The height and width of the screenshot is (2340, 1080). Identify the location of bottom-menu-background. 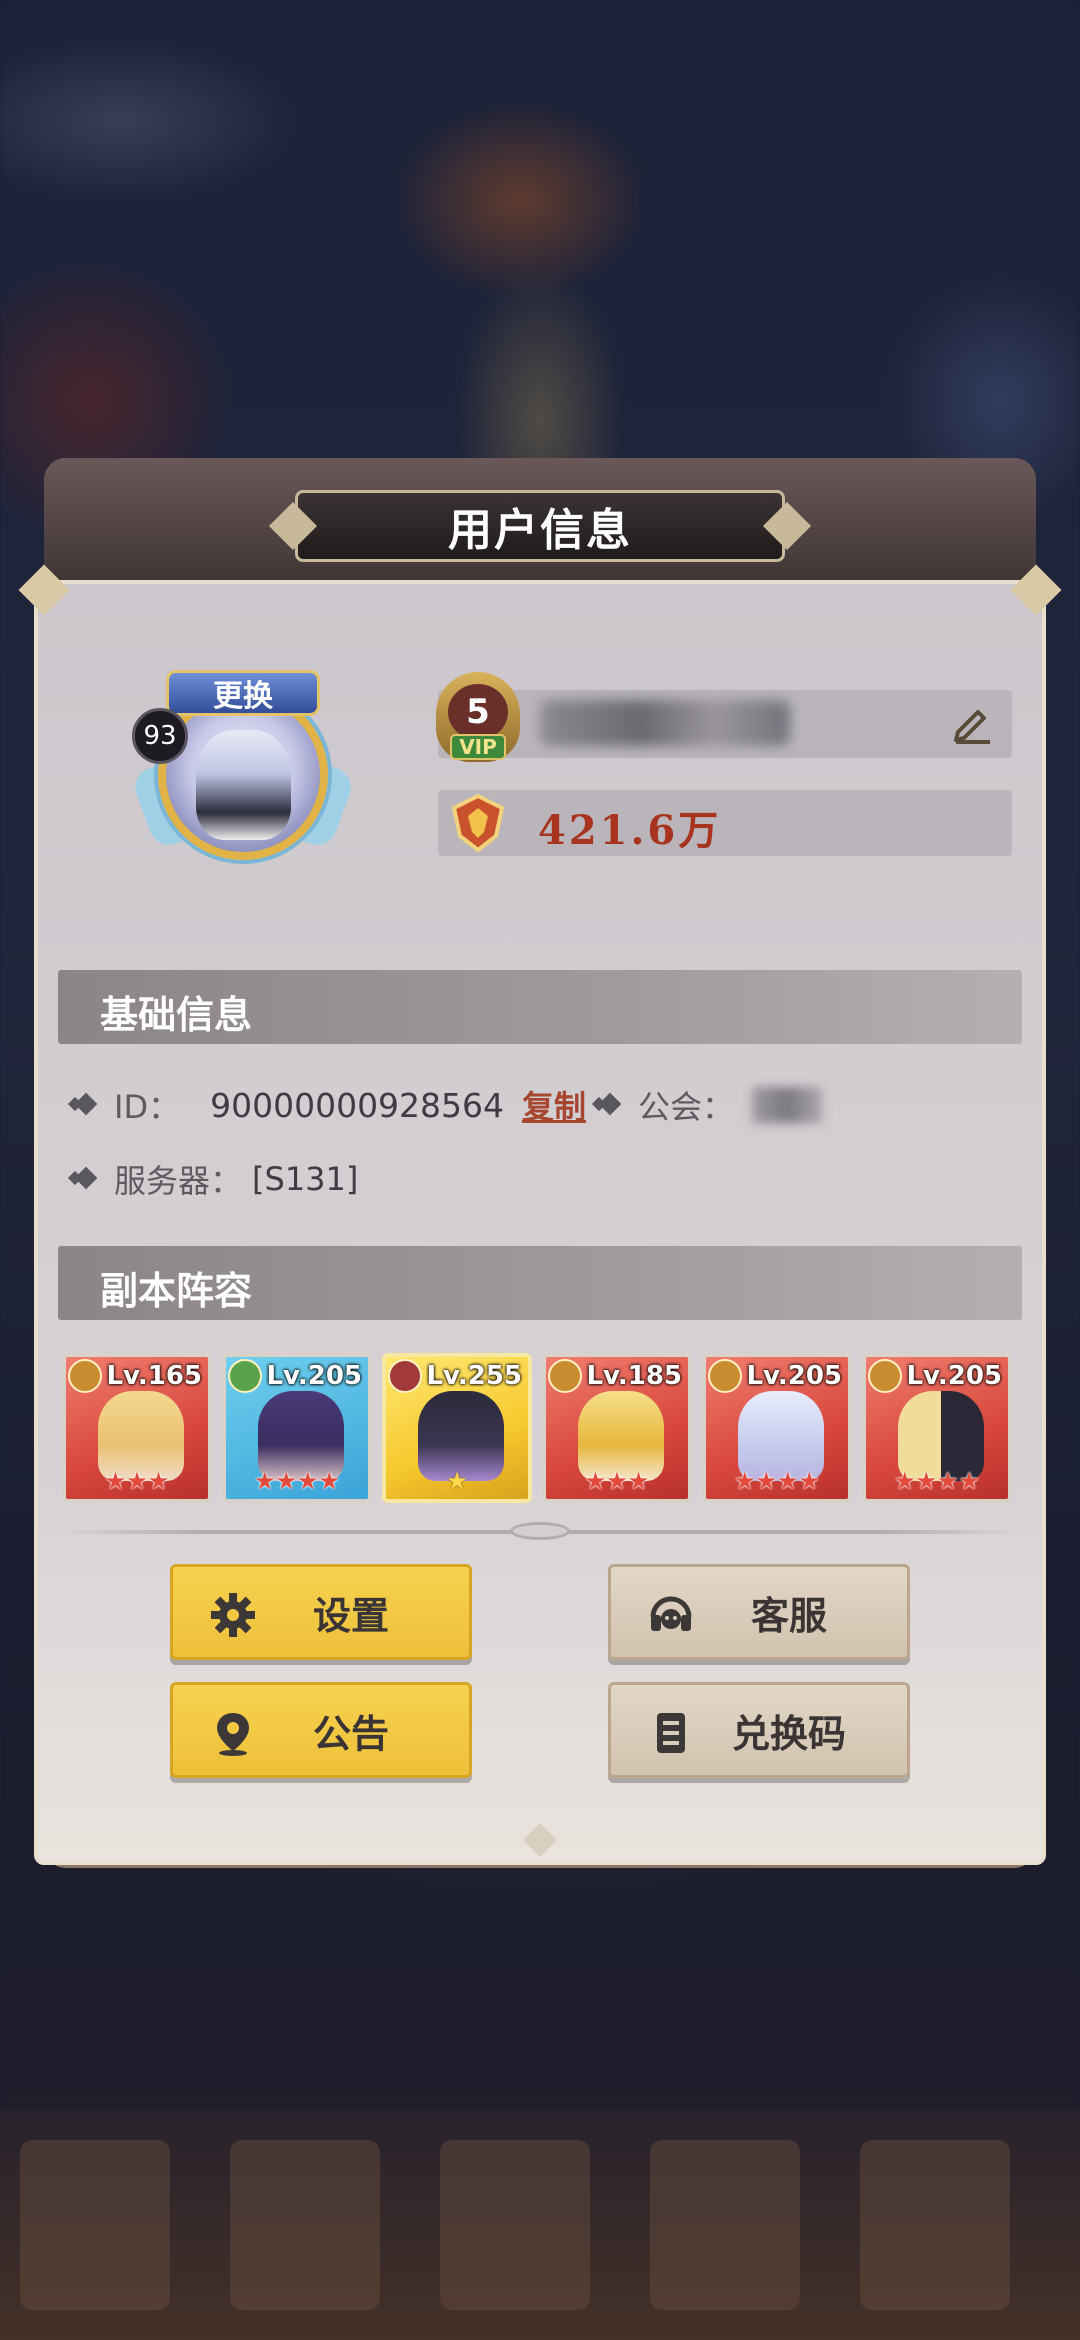
(540, 2225).